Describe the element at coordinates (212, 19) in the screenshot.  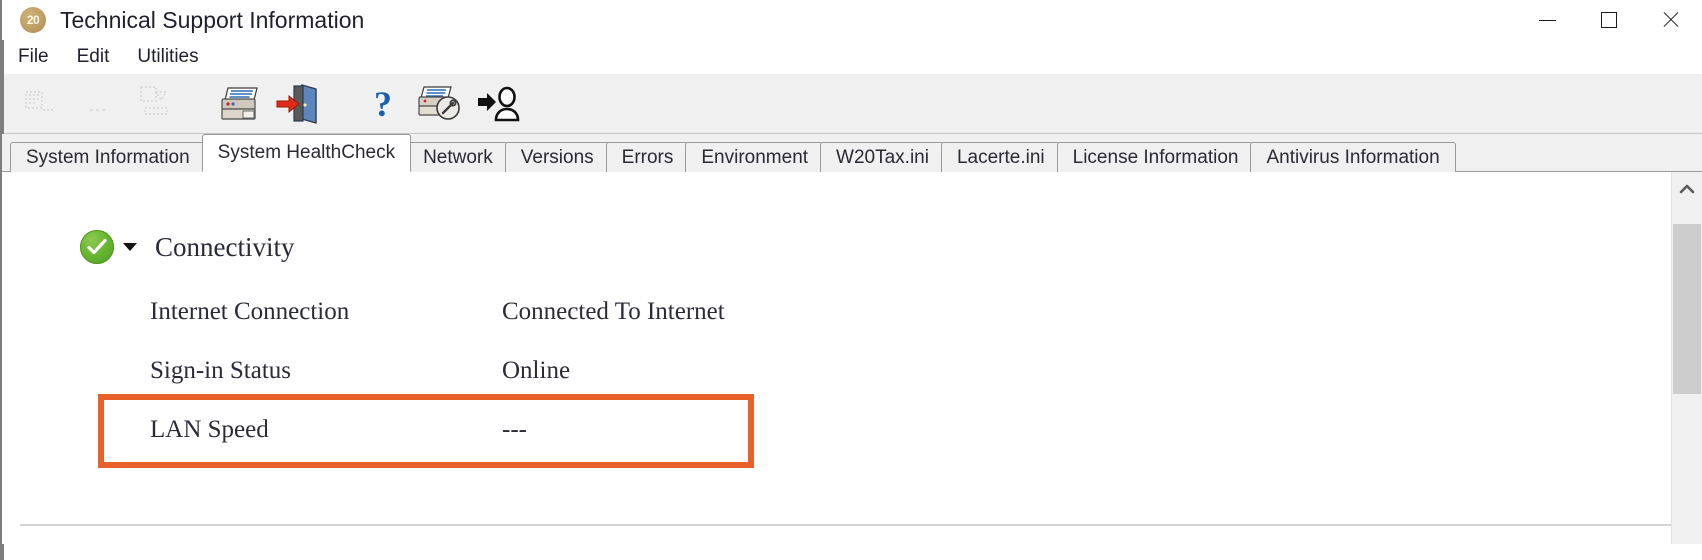
I see `window-title: Technical Support Information` at that location.